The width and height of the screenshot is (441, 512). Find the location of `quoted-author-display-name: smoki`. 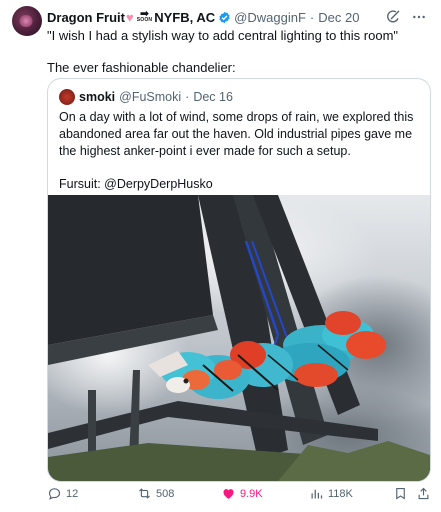

quoted-author-display-name: smoki is located at coordinates (97, 97).